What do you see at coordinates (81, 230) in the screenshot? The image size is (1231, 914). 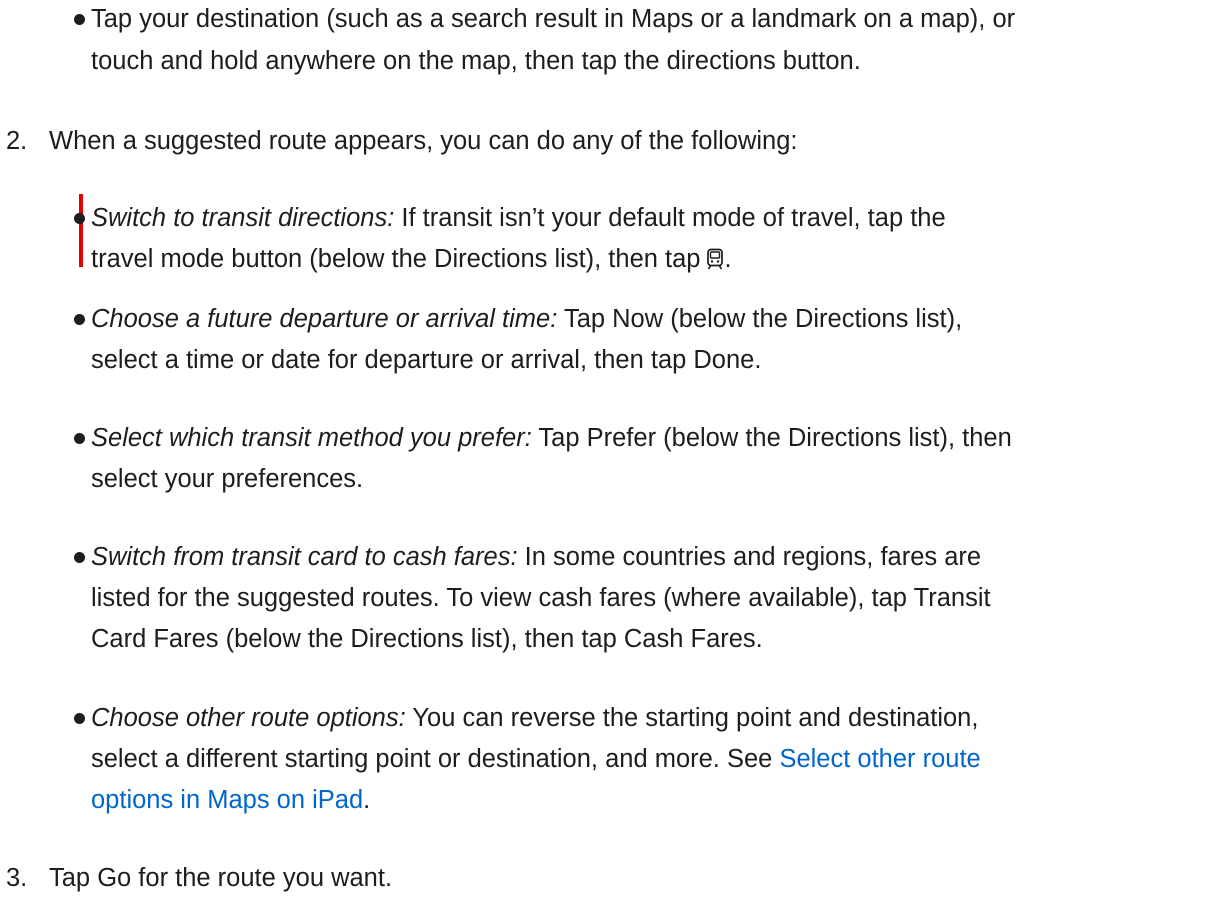 I see `highlight-marker` at bounding box center [81, 230].